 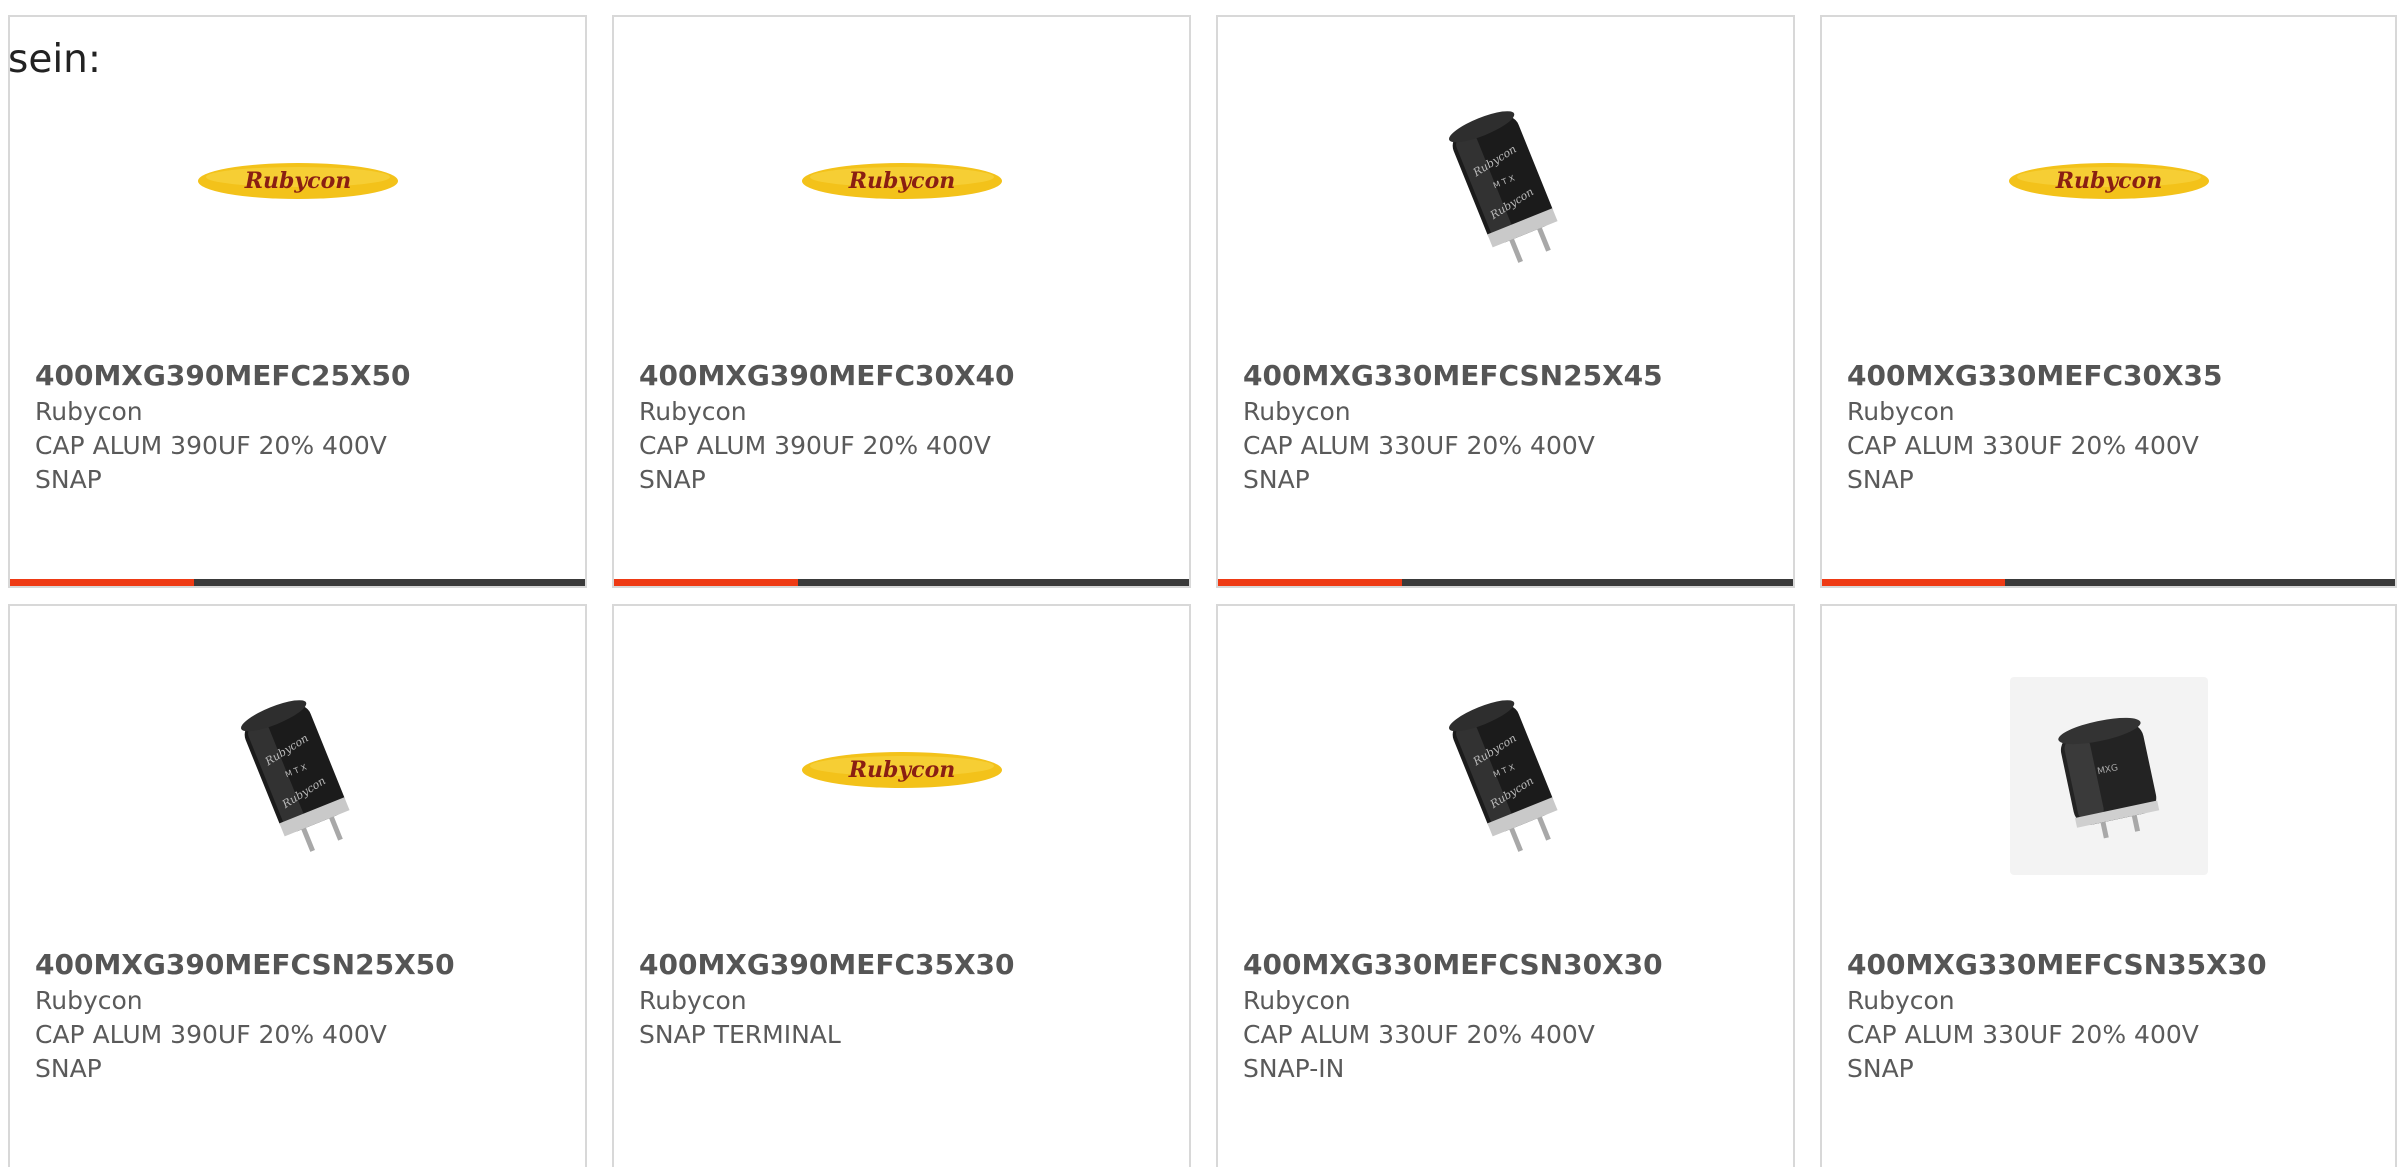 I want to click on product-description-2: SNAP-IN, so click(x=1294, y=1068).